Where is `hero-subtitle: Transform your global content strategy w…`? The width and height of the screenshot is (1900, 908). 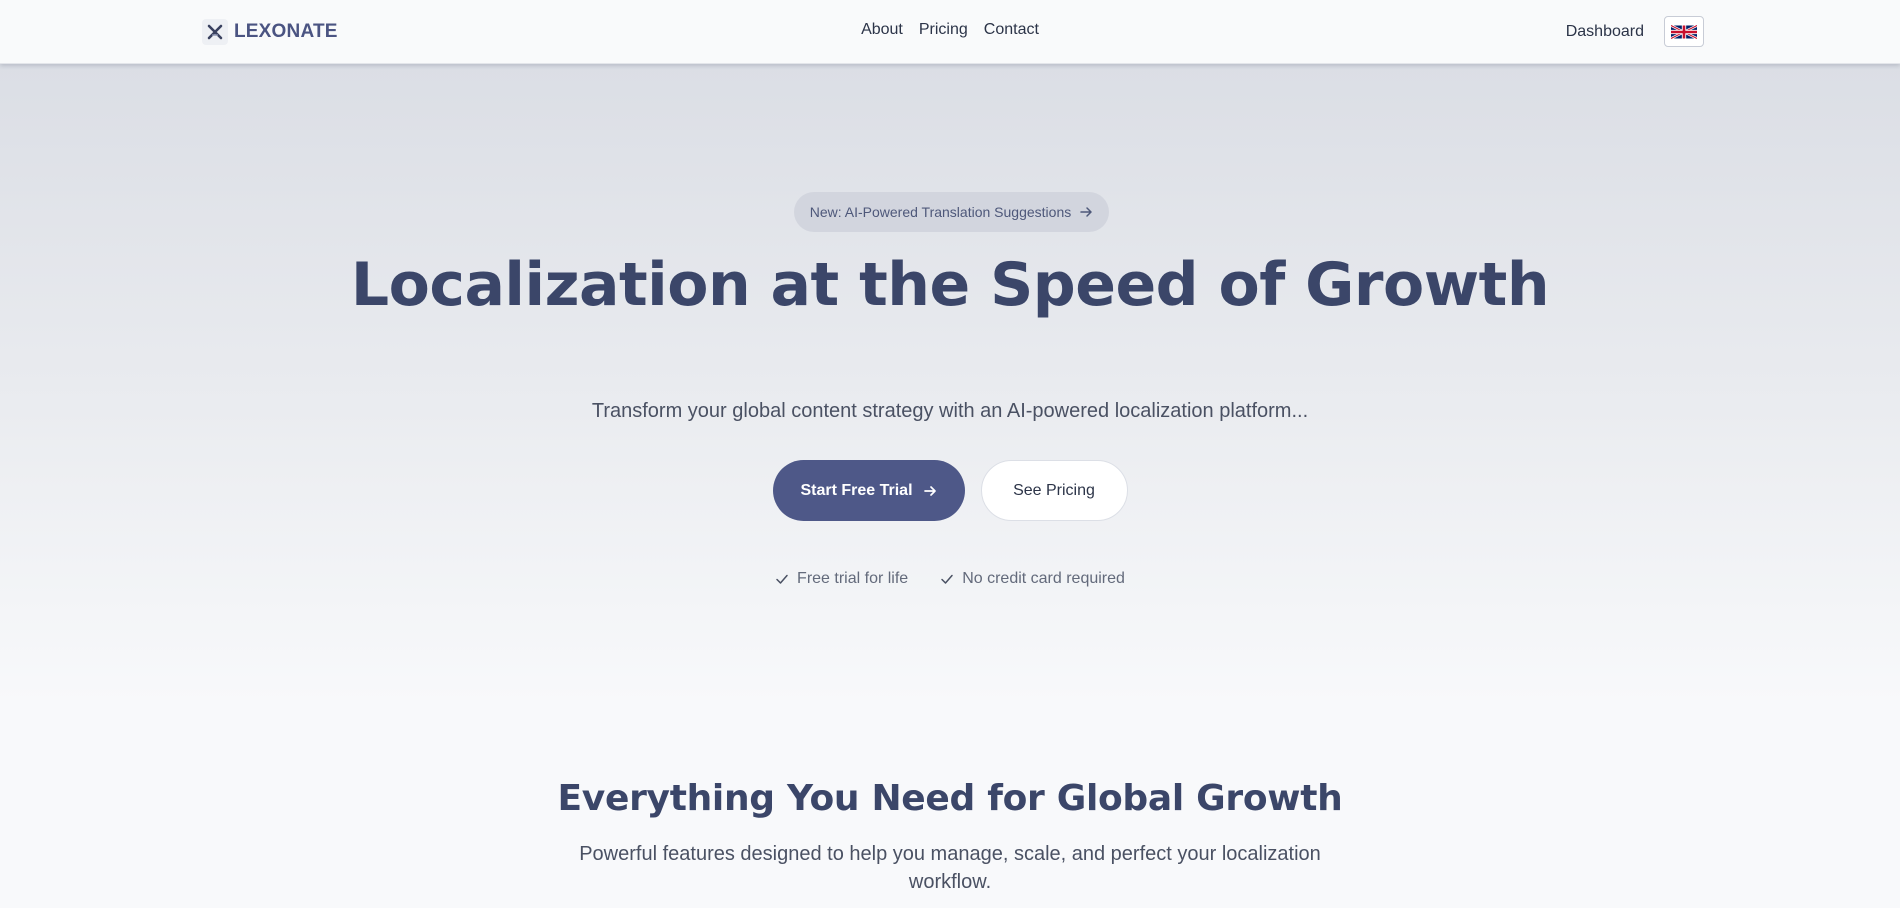 hero-subtitle: Transform your global content strategy w… is located at coordinates (950, 411).